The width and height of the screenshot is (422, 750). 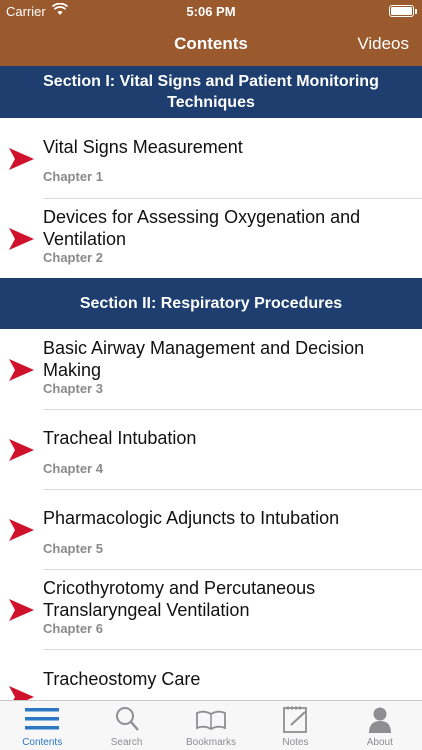 I want to click on tab-bar: Contents Search Bookmarks Notes About, so click(x=211, y=725).